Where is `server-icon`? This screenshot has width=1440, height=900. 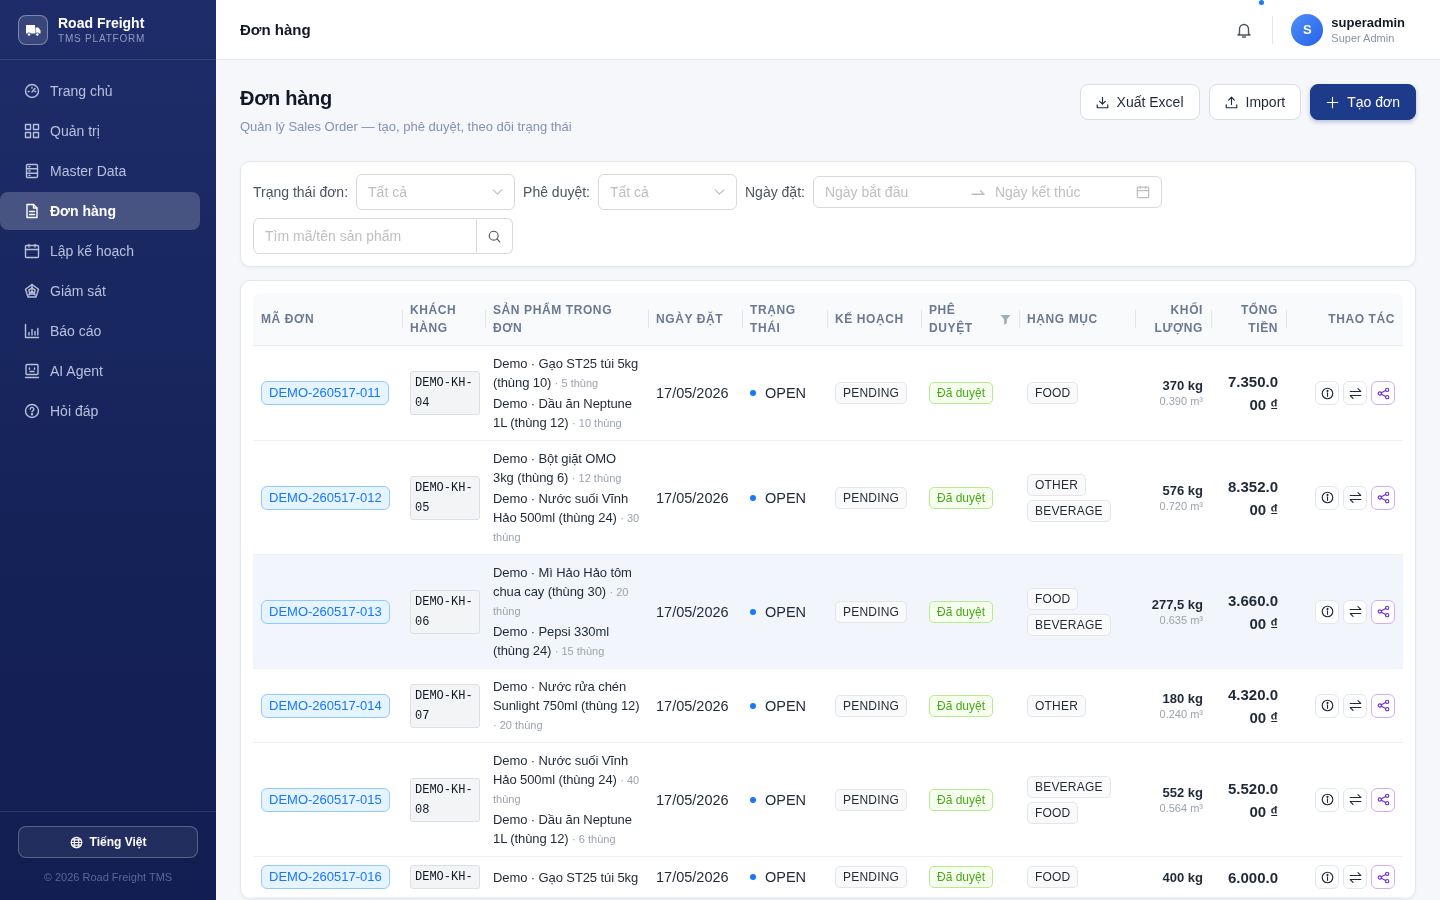 server-icon is located at coordinates (32, 171).